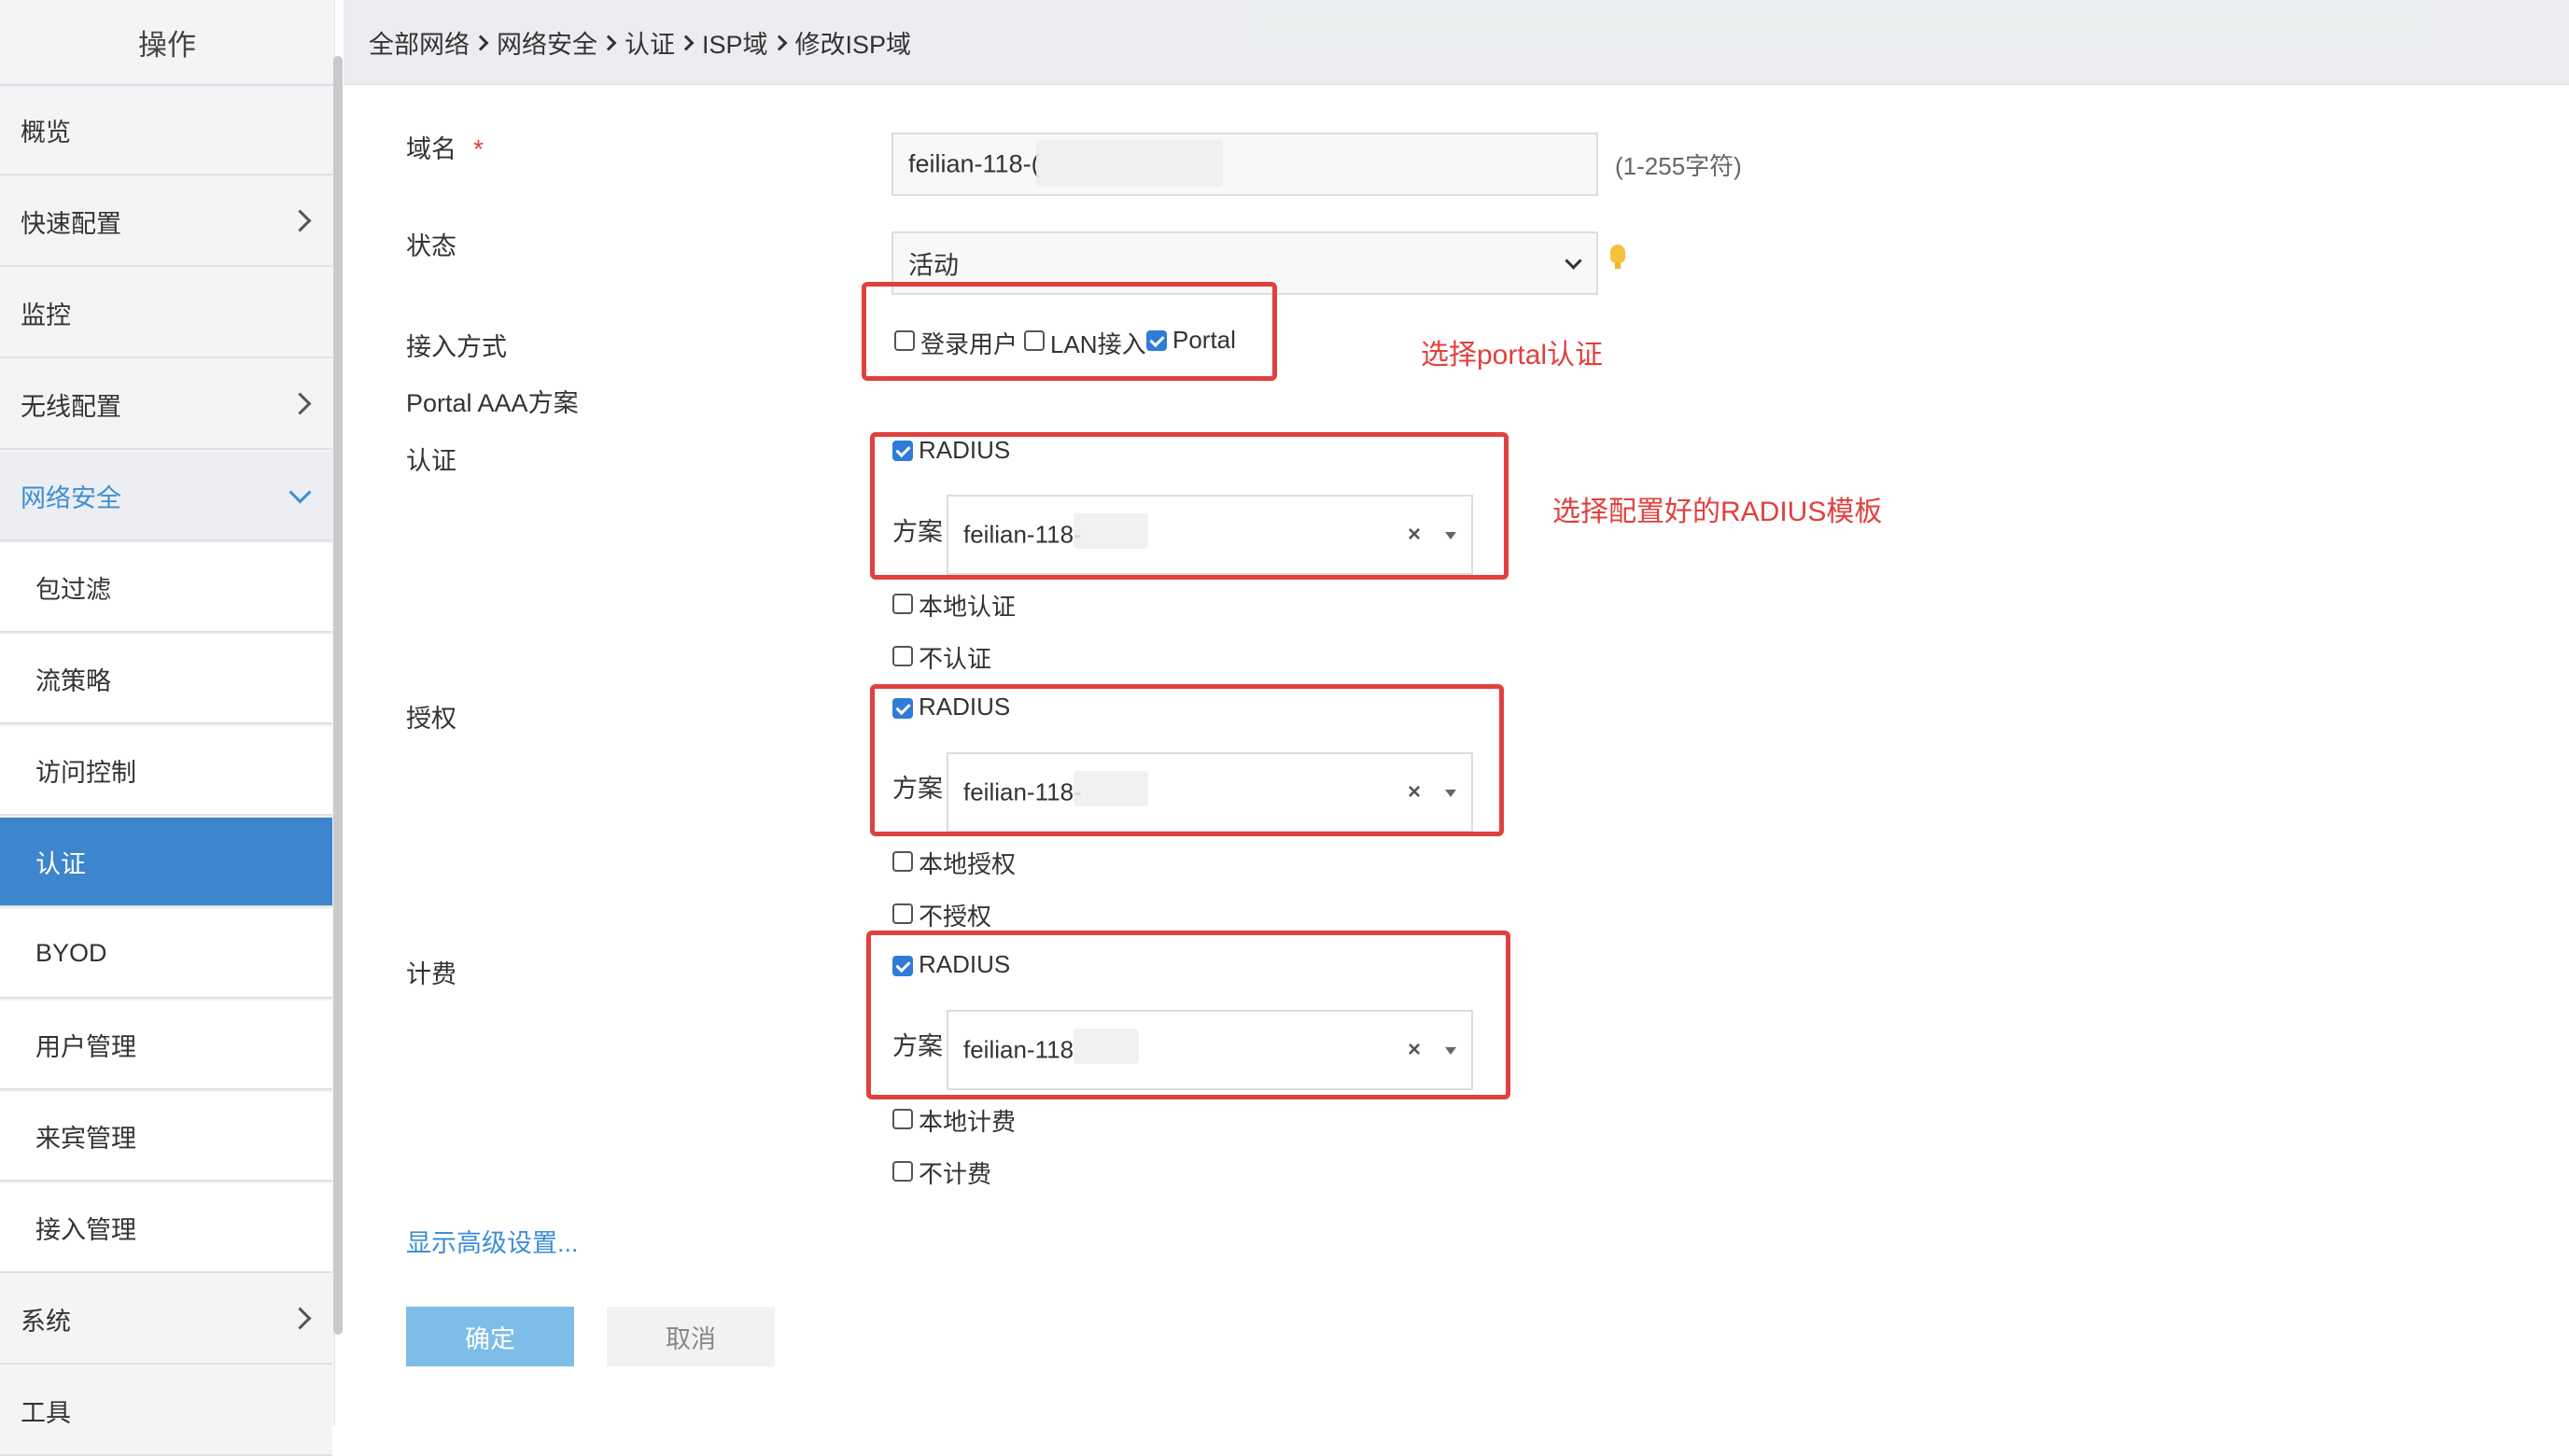  I want to click on sidebar-item-byod: BYOD, so click(166, 954).